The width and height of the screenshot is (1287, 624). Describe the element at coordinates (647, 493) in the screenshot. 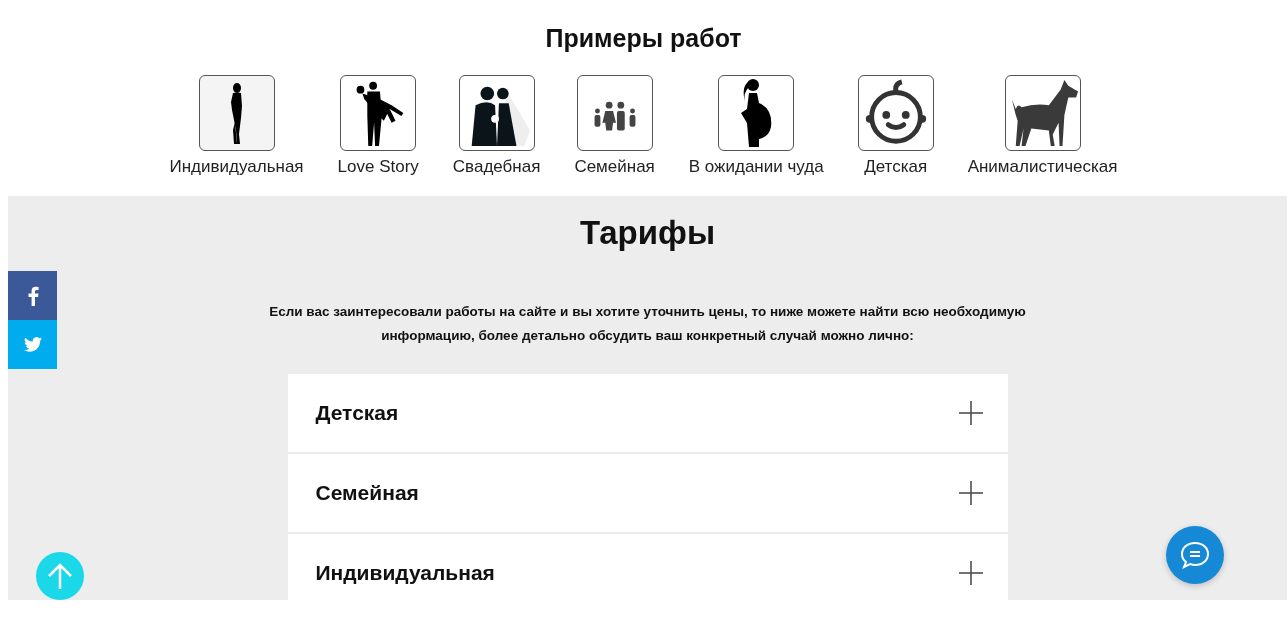

I see `accordion-header: Семейная` at that location.